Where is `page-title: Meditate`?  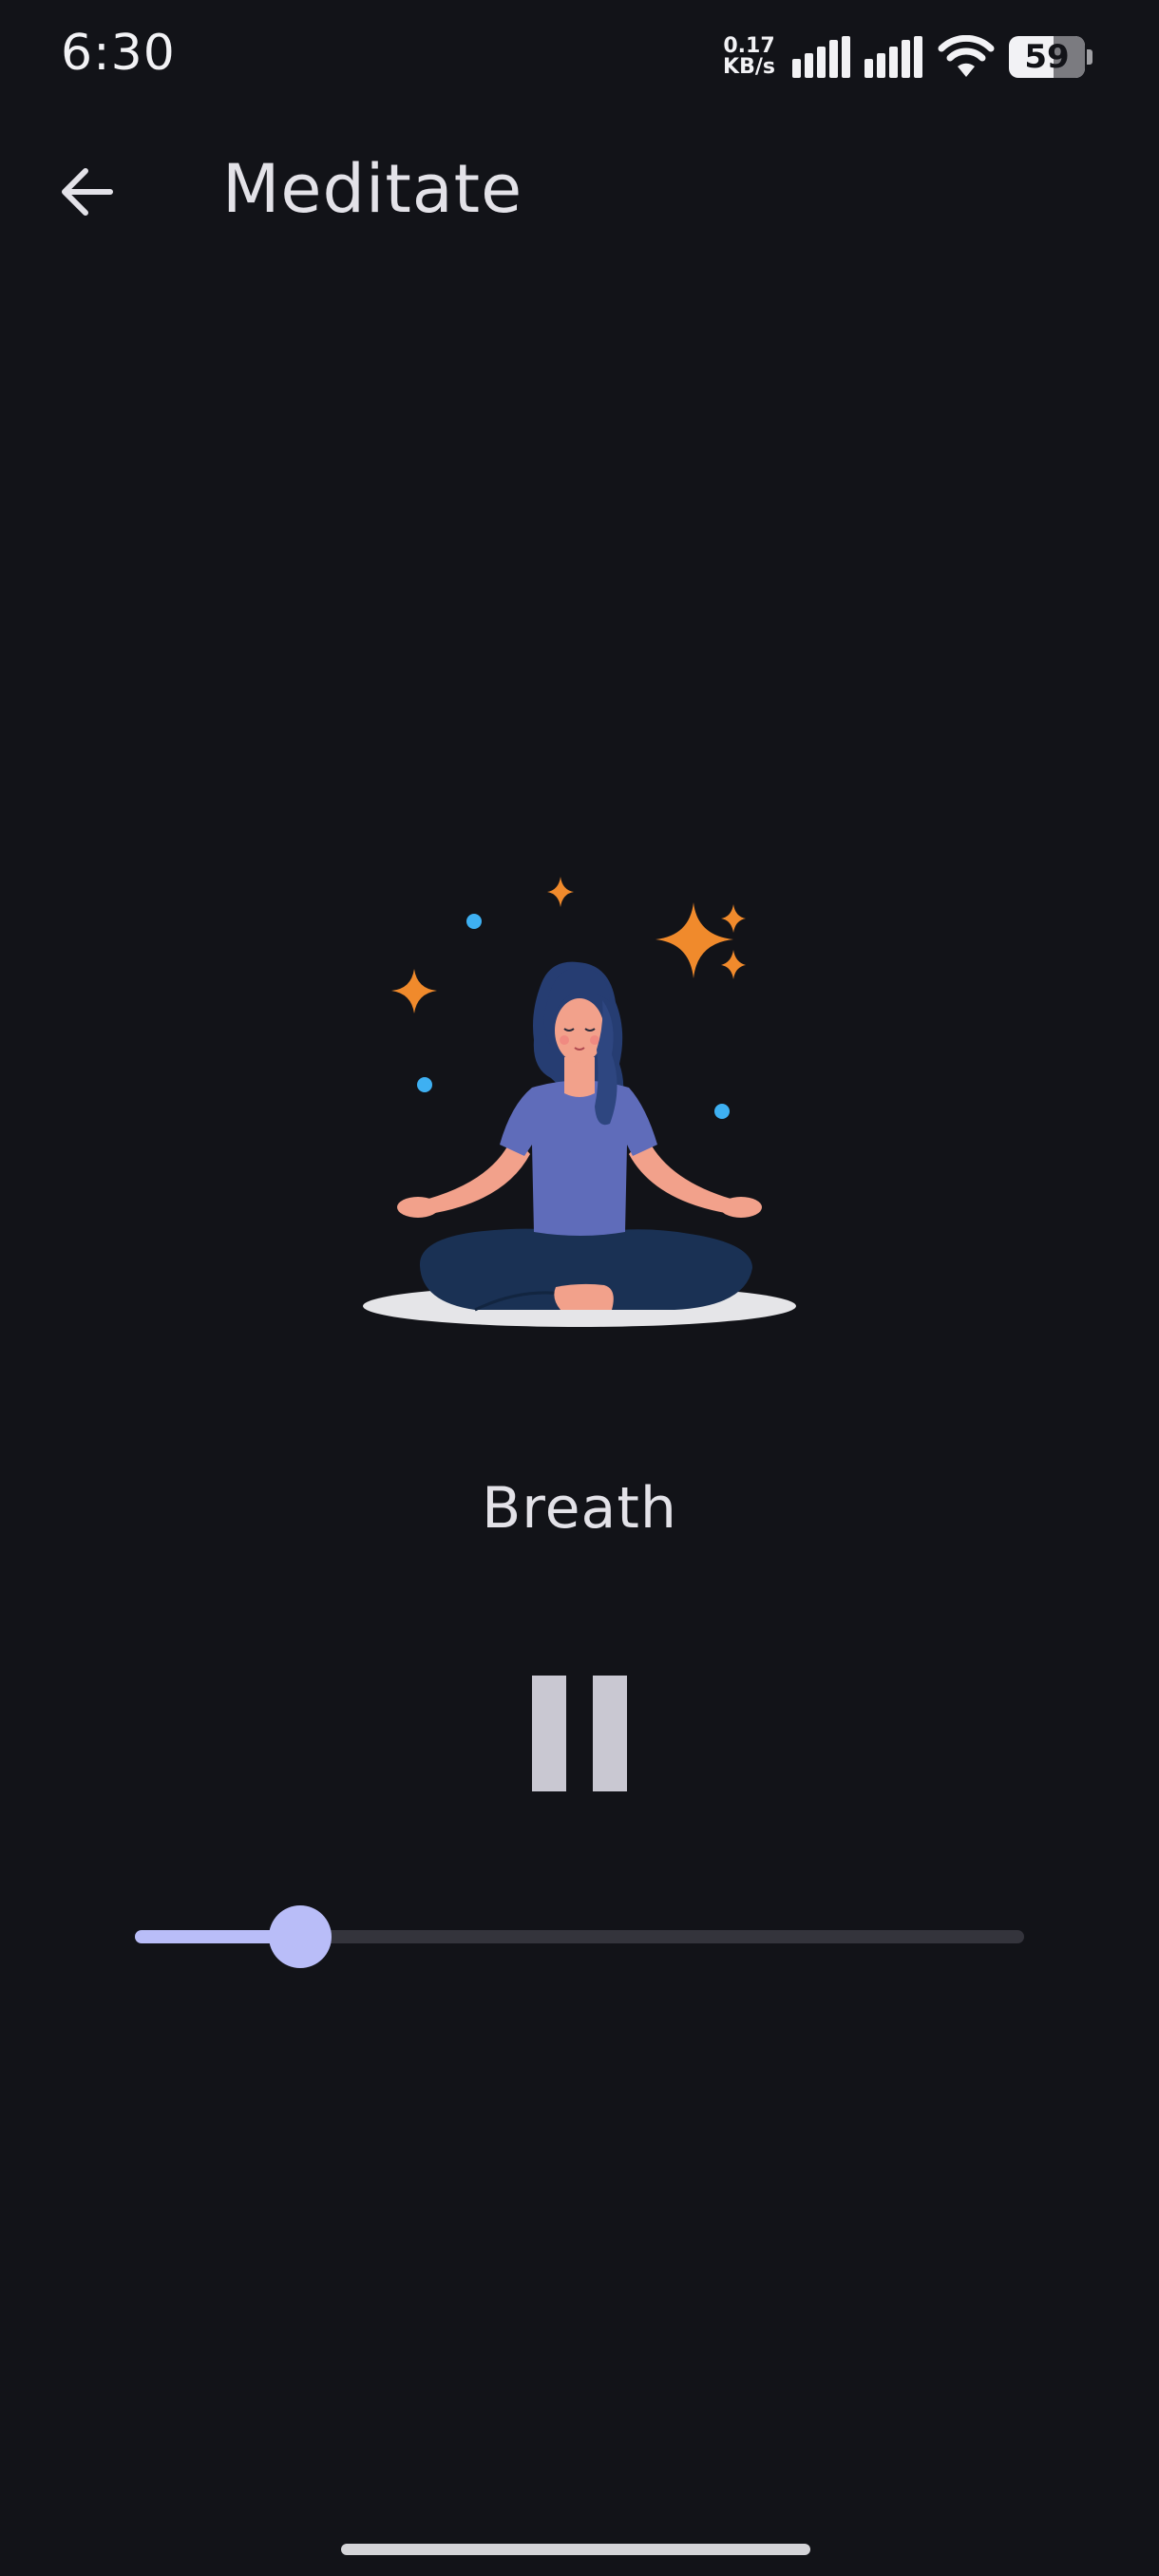 page-title: Meditate is located at coordinates (372, 189).